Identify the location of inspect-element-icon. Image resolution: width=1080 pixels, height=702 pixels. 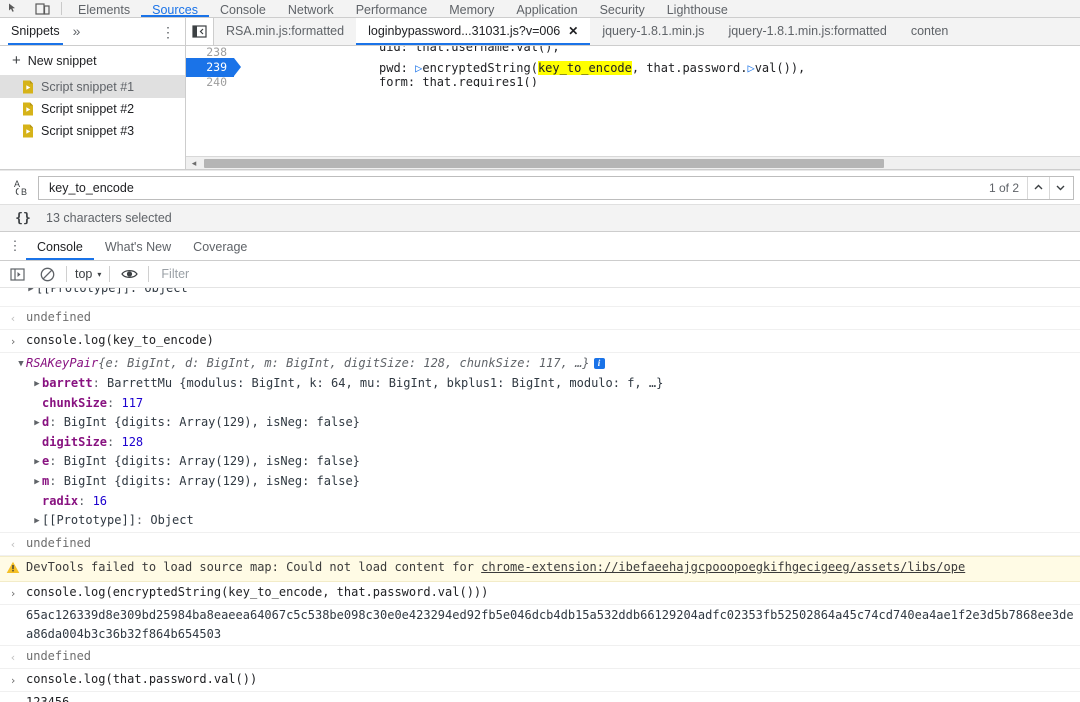
(14, 8).